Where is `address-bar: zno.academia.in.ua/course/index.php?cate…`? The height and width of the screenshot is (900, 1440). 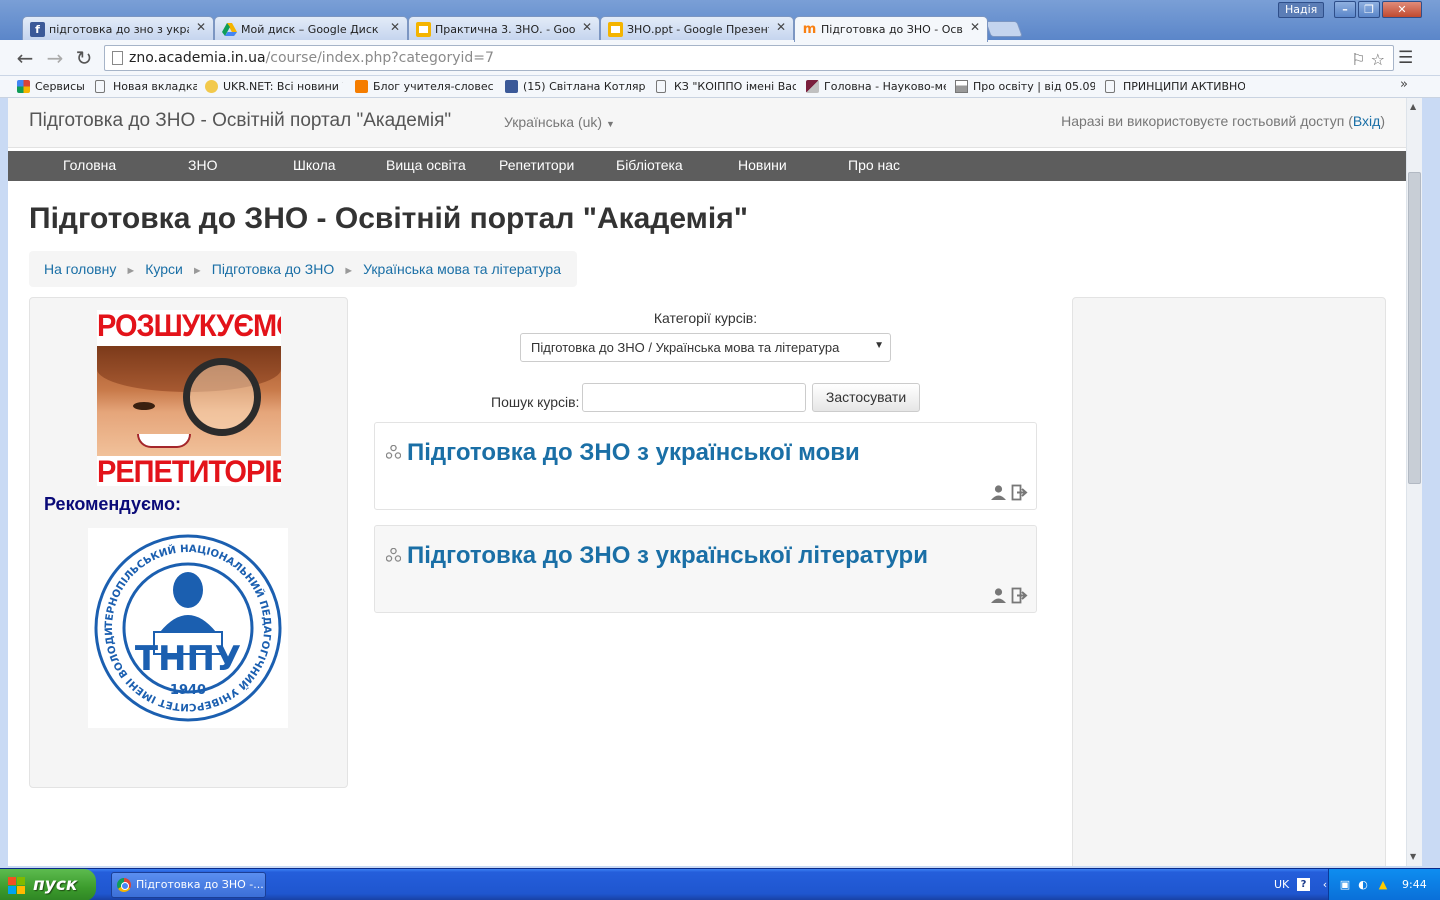 address-bar: zno.academia.in.ua/course/index.php?cate… is located at coordinates (749, 58).